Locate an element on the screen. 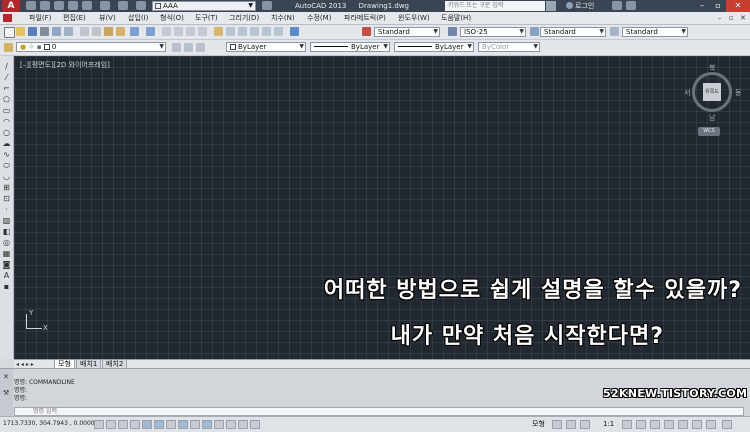 The width and height of the screenshot is (750, 432). multiline-text-icon: A is located at coordinates (6, 275).